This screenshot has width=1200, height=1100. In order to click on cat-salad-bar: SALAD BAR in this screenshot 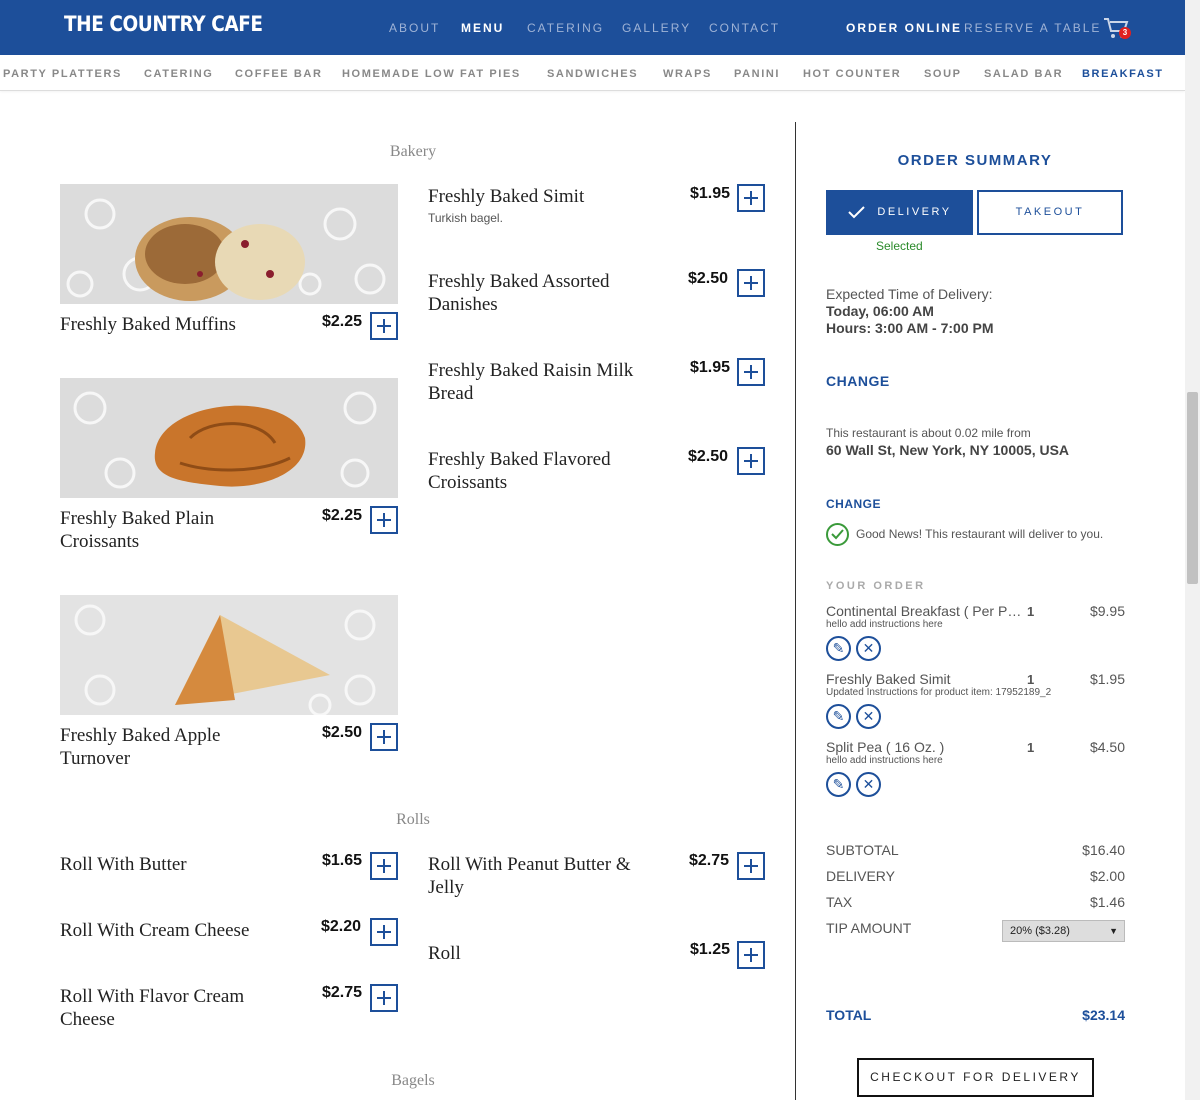, I will do `click(1023, 74)`.